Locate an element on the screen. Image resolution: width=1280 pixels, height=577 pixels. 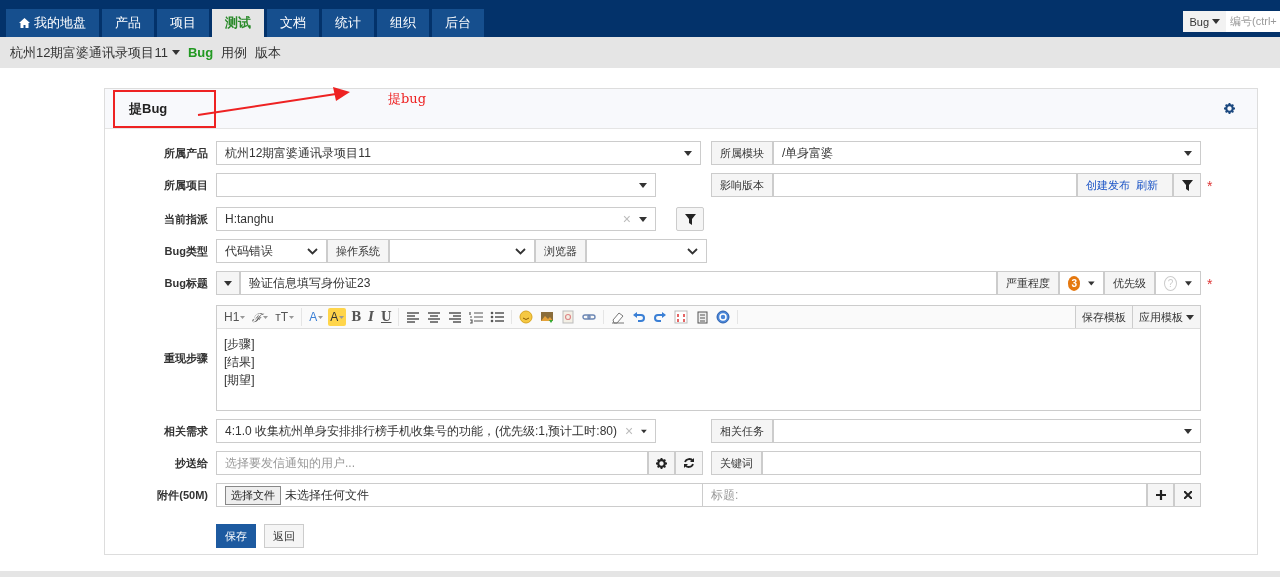
table-icon is located at coordinates (681, 317).